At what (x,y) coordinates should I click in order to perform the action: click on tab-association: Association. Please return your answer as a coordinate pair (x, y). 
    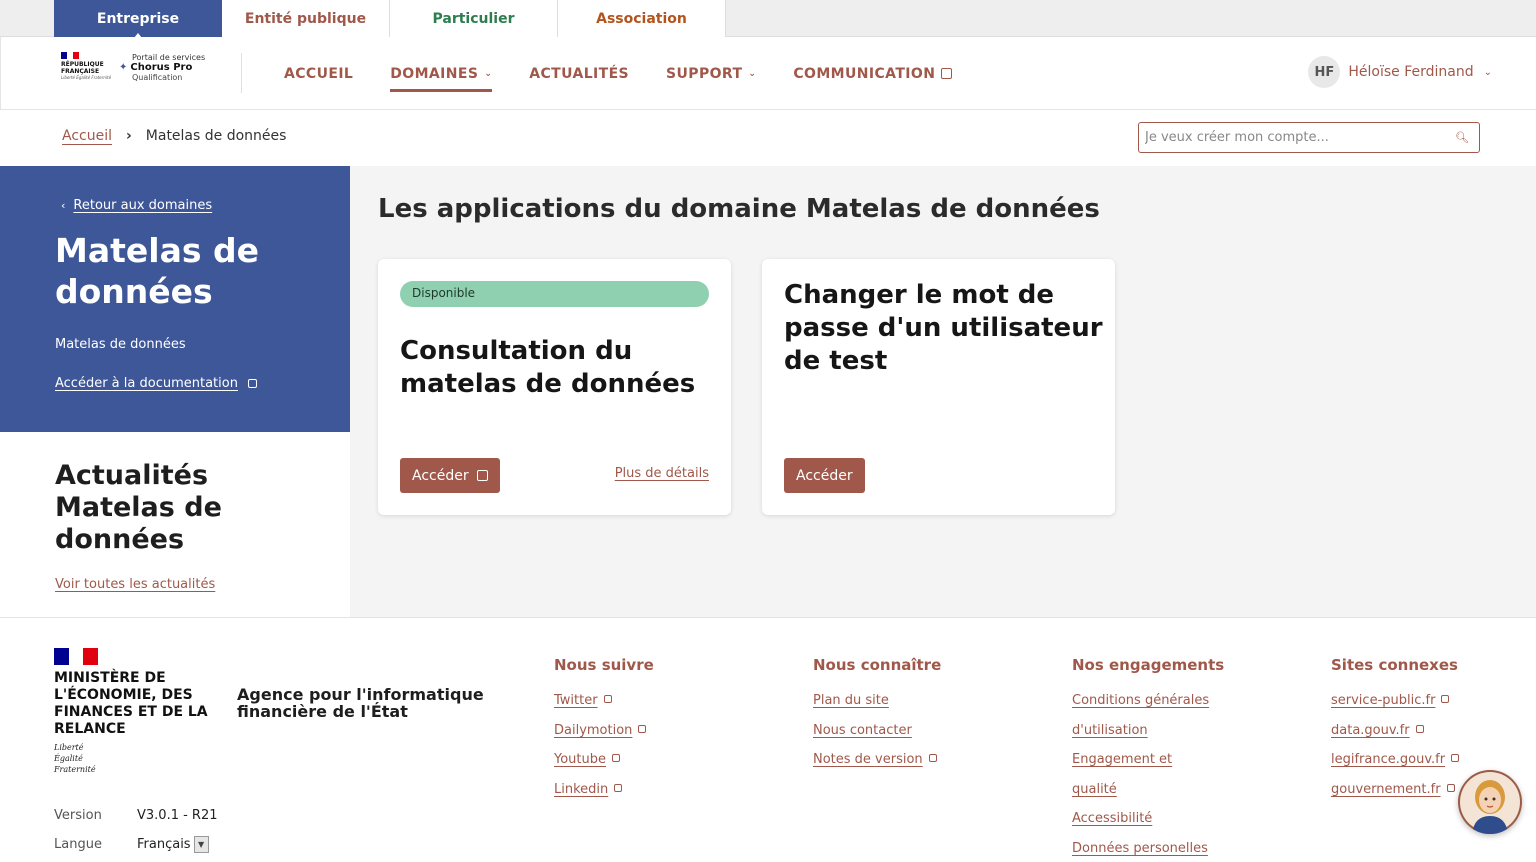
    Looking at the image, I should click on (642, 18).